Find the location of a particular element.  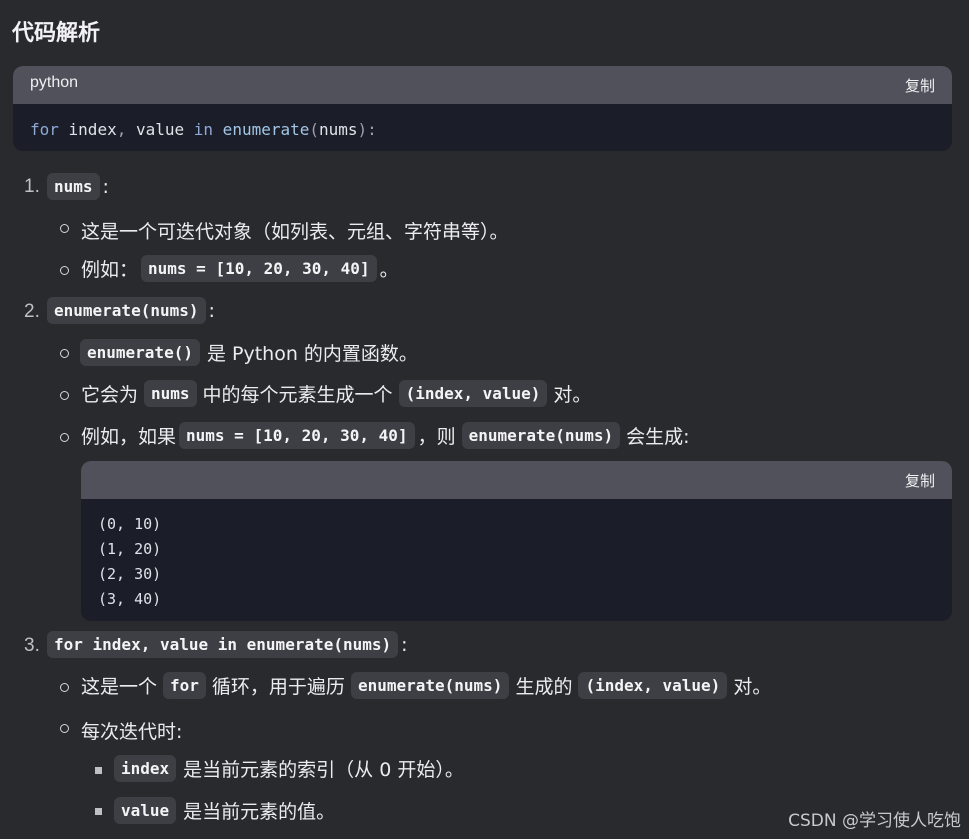

list-item: 它会为 nums 中的每个元素生成一个 (index, value) 对。 is located at coordinates (336, 393).